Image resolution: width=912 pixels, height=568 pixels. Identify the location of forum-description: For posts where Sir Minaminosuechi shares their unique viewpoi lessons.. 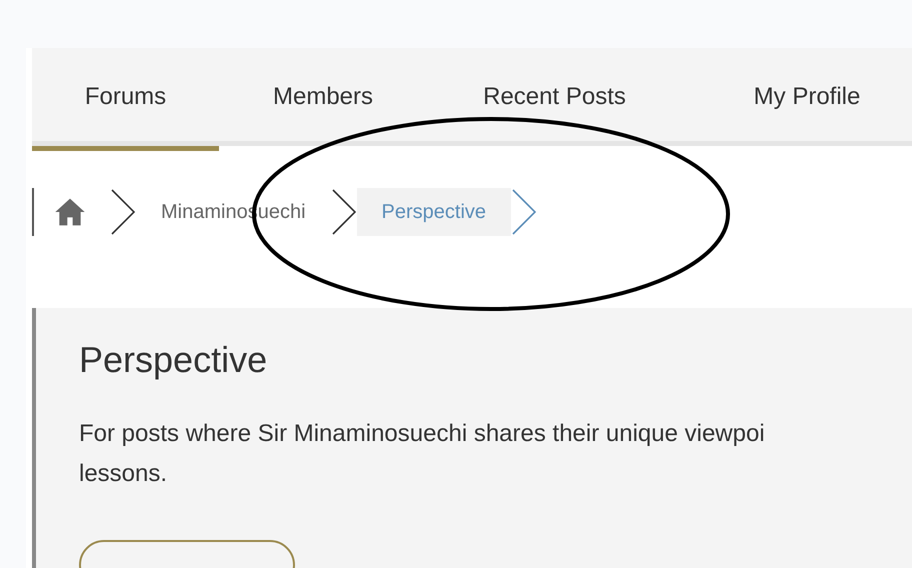
(422, 454).